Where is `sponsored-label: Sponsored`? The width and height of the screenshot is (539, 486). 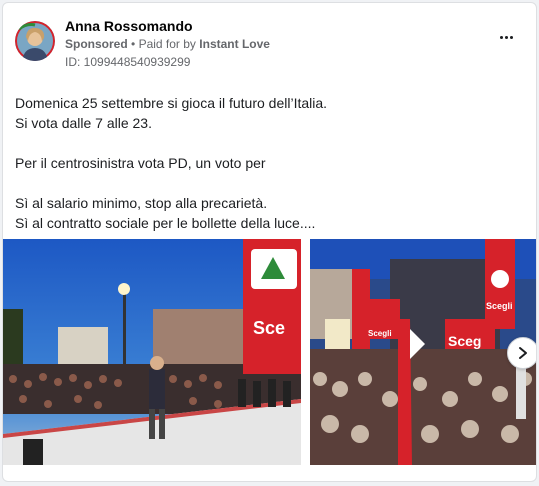
sponsored-label: Sponsored is located at coordinates (96, 44).